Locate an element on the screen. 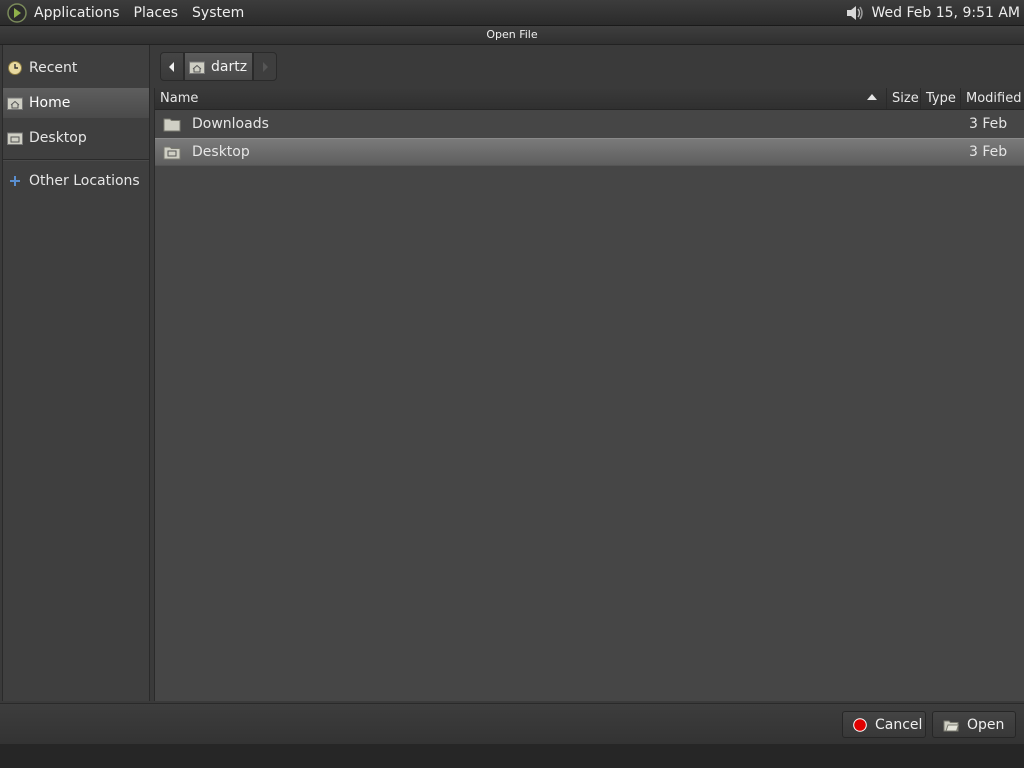  sidebar-item-desktop: Desktop is located at coordinates (76, 138).